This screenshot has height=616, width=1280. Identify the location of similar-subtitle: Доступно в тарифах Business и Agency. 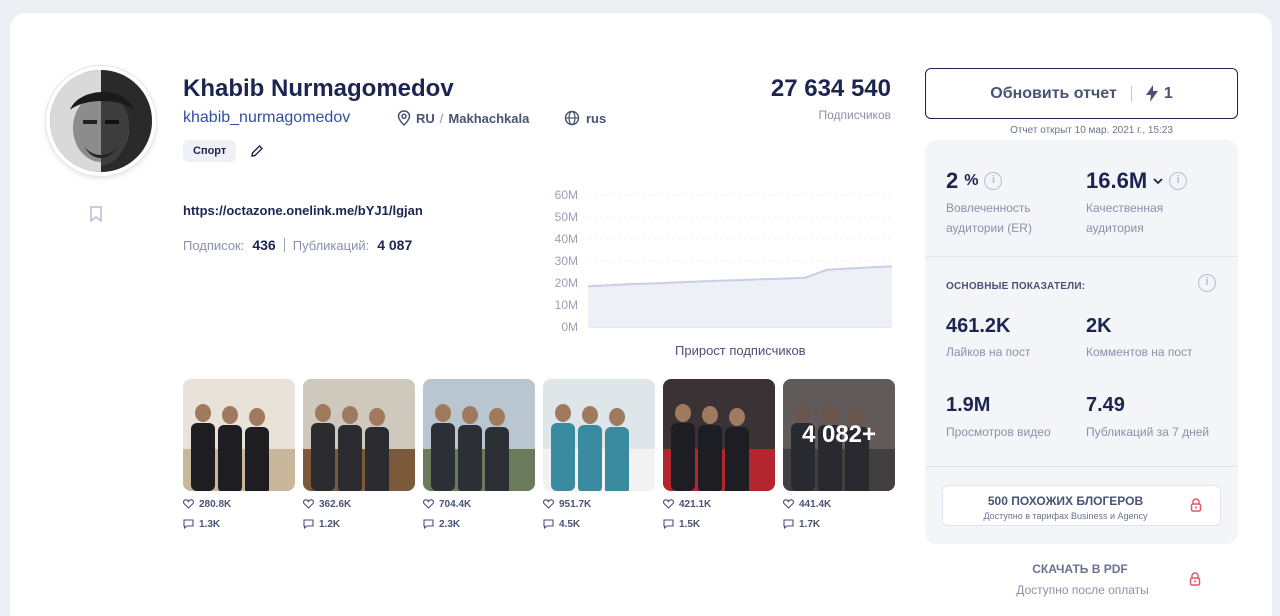
(1065, 516).